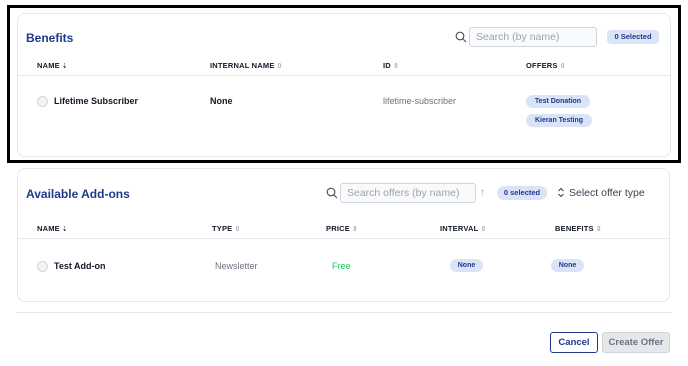 This screenshot has height=366, width=688. I want to click on benefits-col-internal-name: INTERNAL NAME ⇳, so click(246, 65).